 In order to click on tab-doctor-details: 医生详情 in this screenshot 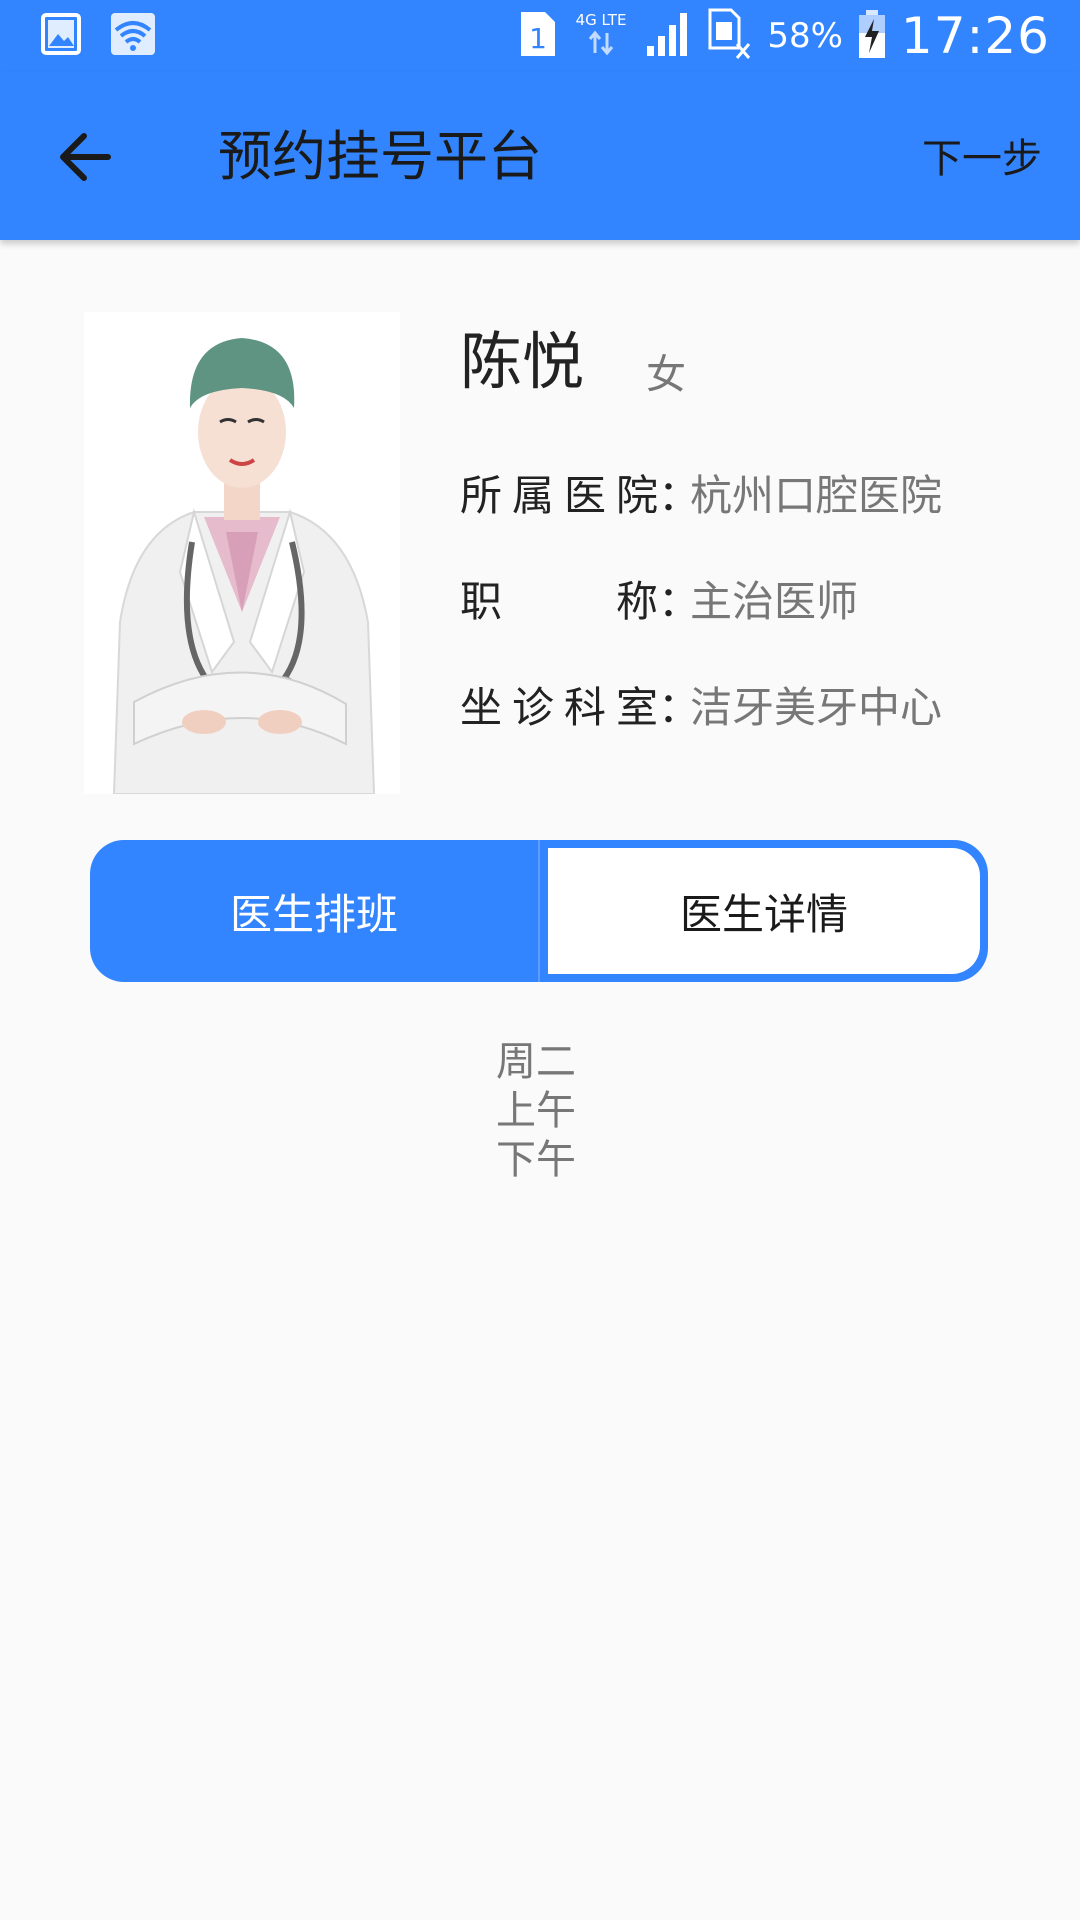, I will do `click(764, 911)`.